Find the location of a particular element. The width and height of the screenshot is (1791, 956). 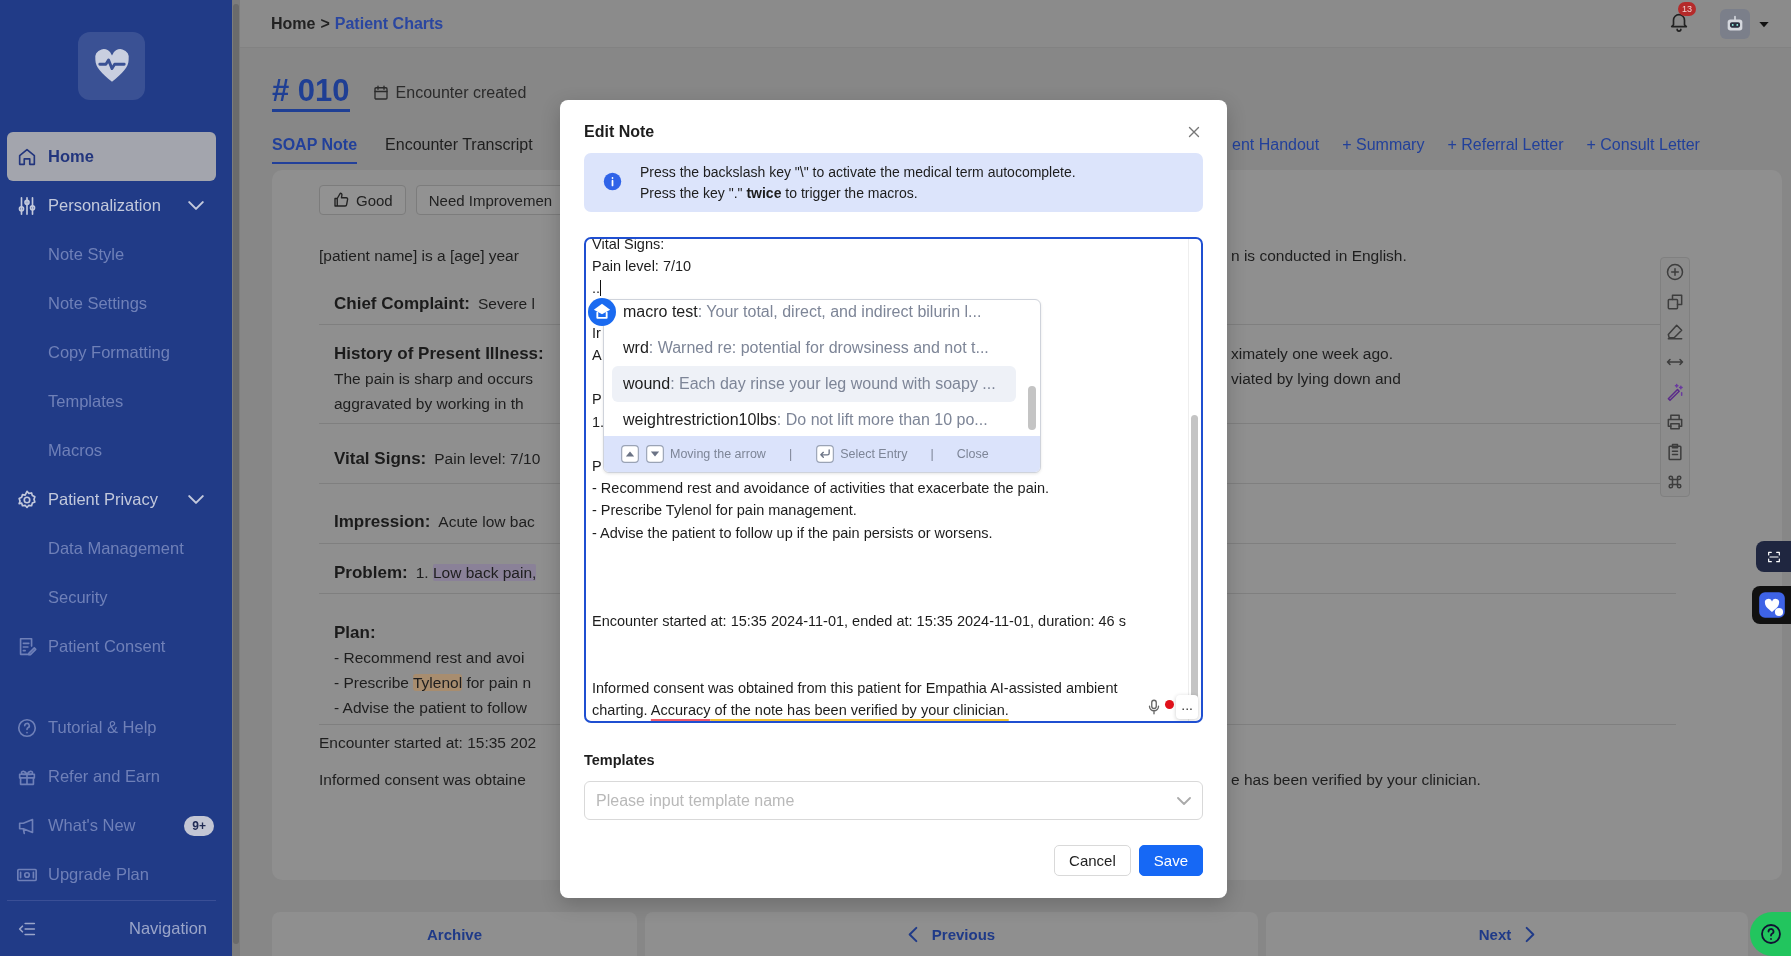

editor-line: Pain level: 7/10 is located at coordinates (642, 267).